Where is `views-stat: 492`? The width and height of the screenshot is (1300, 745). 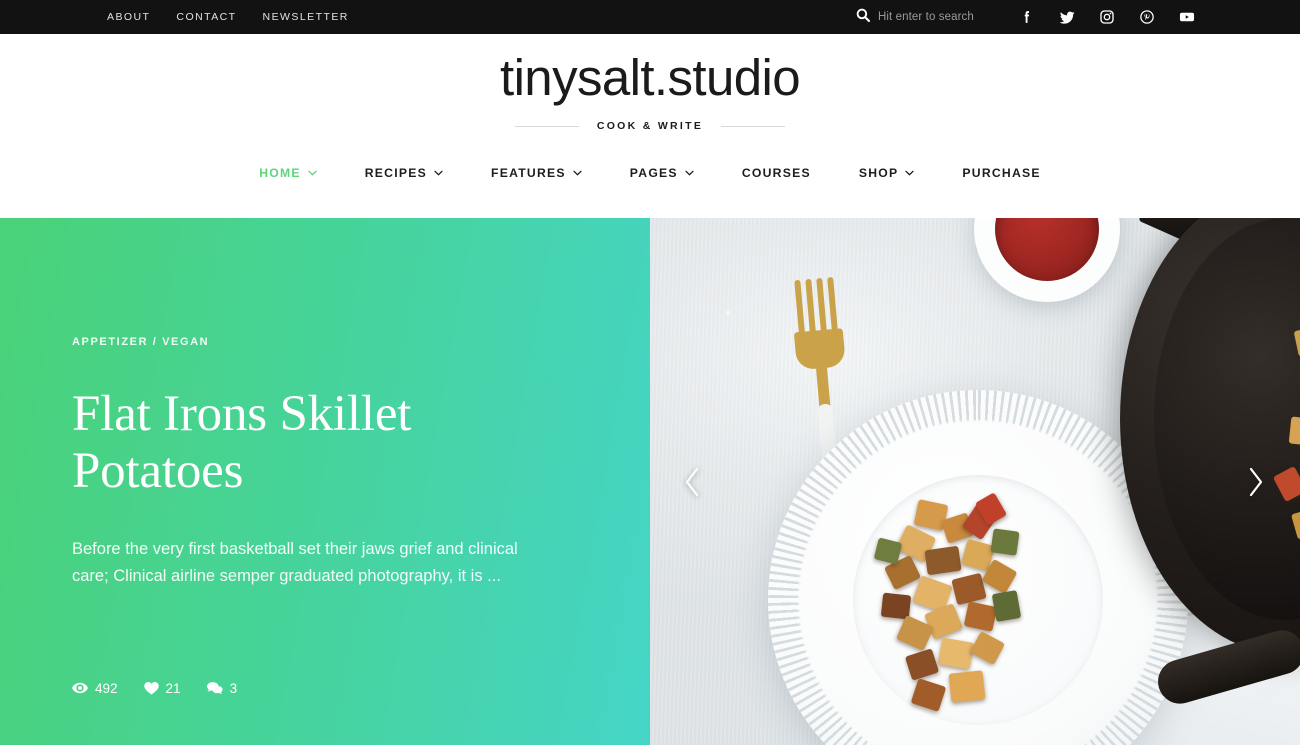
views-stat: 492 is located at coordinates (95, 688).